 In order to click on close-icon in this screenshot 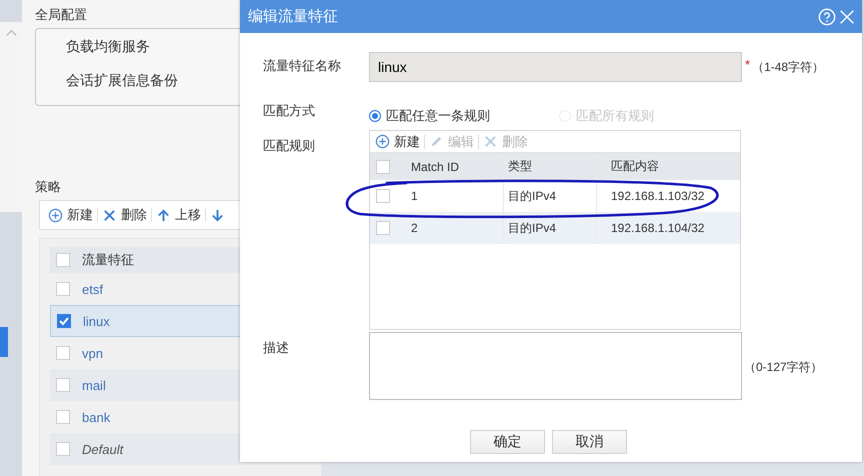, I will do `click(847, 17)`.